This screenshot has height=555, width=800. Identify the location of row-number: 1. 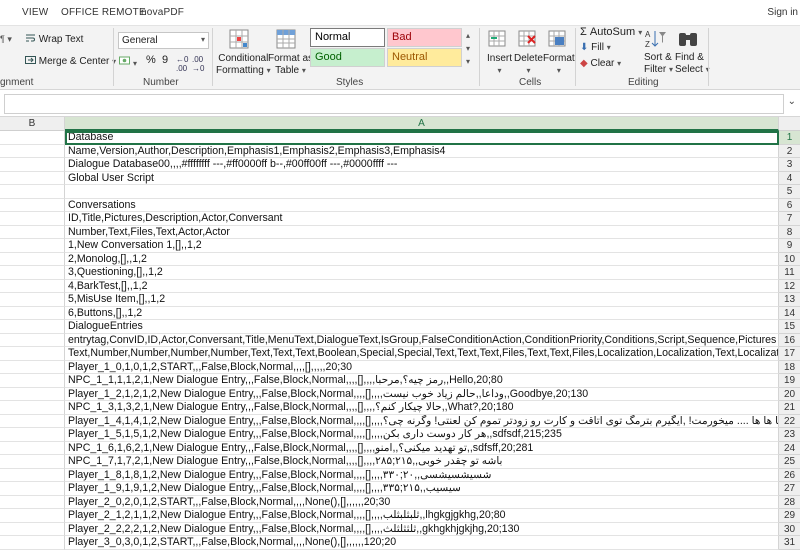
(789, 138).